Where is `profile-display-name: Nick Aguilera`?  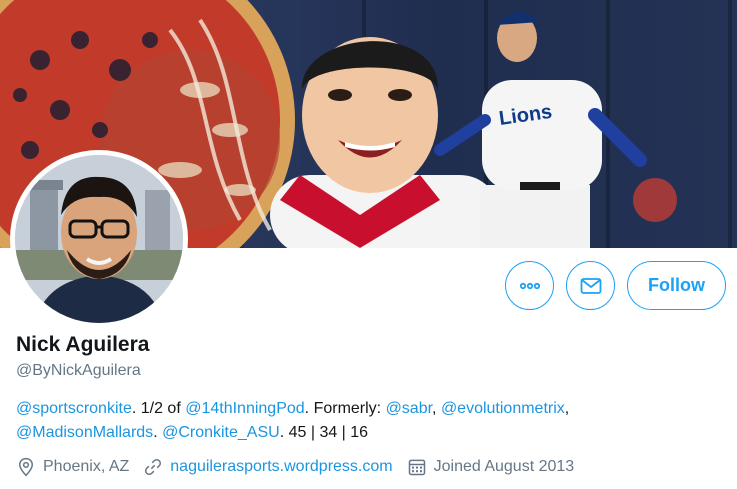 profile-display-name: Nick Aguilera is located at coordinates (83, 344).